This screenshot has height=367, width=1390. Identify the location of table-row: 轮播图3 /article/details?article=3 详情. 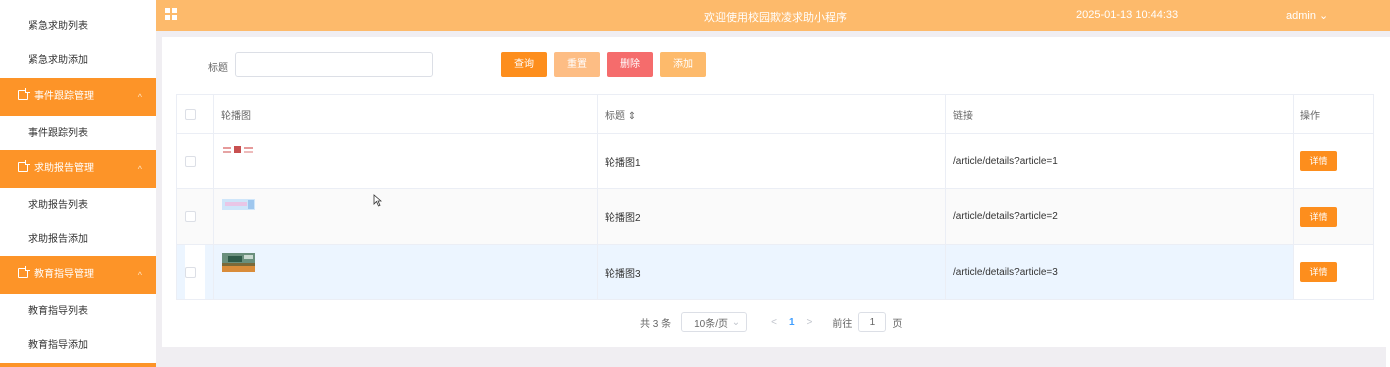
(775, 272).